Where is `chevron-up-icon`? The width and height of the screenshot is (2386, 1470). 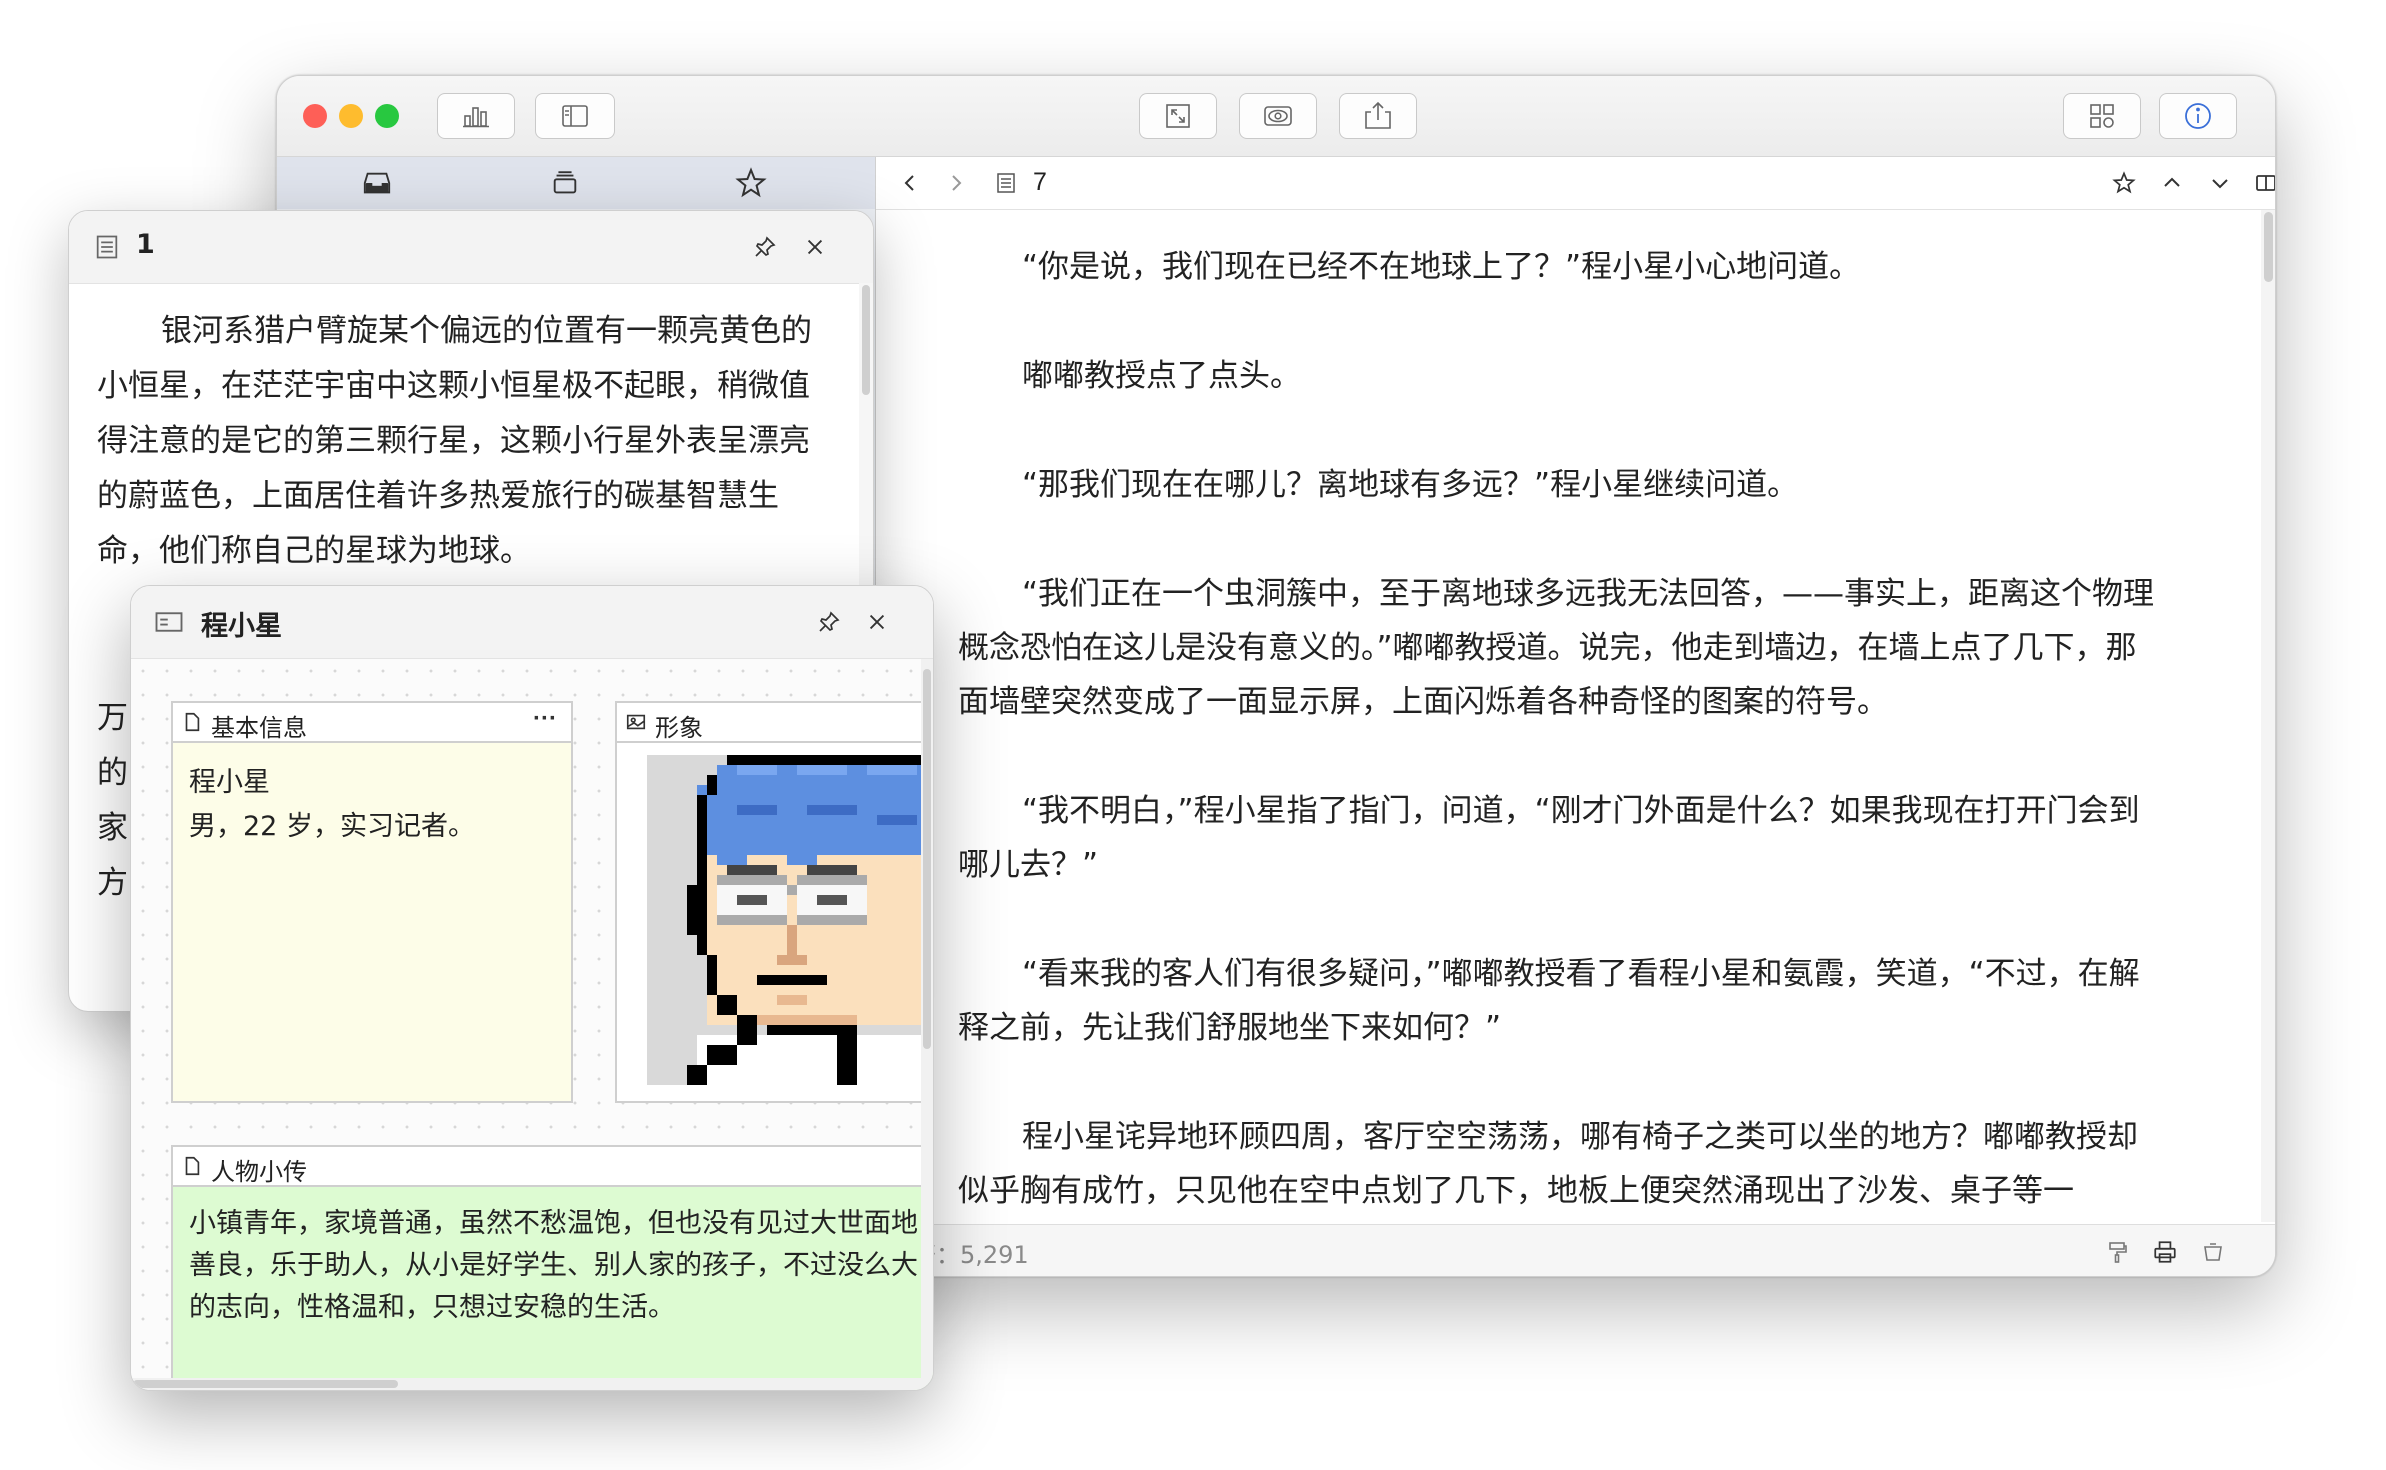
chevron-up-icon is located at coordinates (2172, 182).